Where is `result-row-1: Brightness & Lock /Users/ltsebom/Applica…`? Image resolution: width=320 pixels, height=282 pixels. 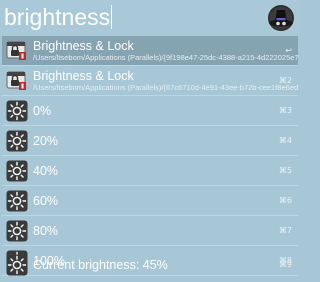
result-row-1: Brightness & Lock /Users/ltsebom/Applica… is located at coordinates (150, 50).